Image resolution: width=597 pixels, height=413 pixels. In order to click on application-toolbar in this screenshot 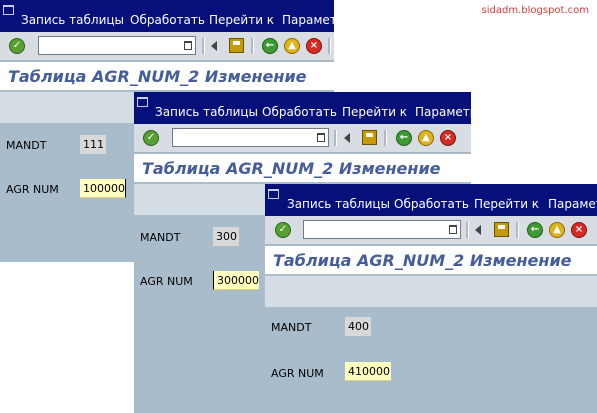, I will do `click(431, 291)`.